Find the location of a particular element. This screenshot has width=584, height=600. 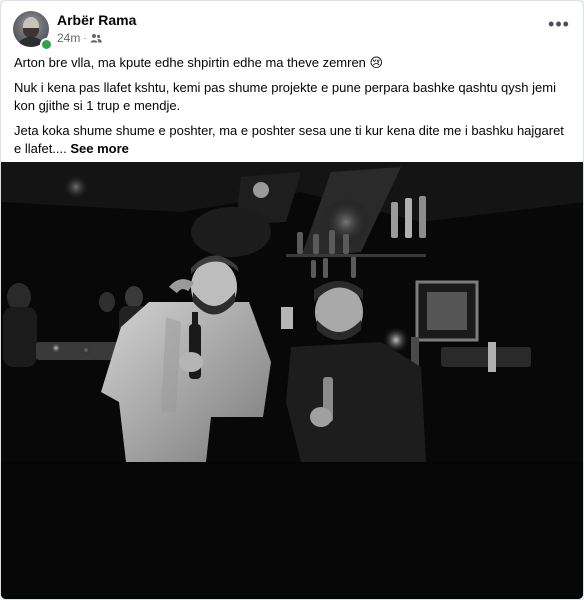

online-status-icon is located at coordinates (46, 44).